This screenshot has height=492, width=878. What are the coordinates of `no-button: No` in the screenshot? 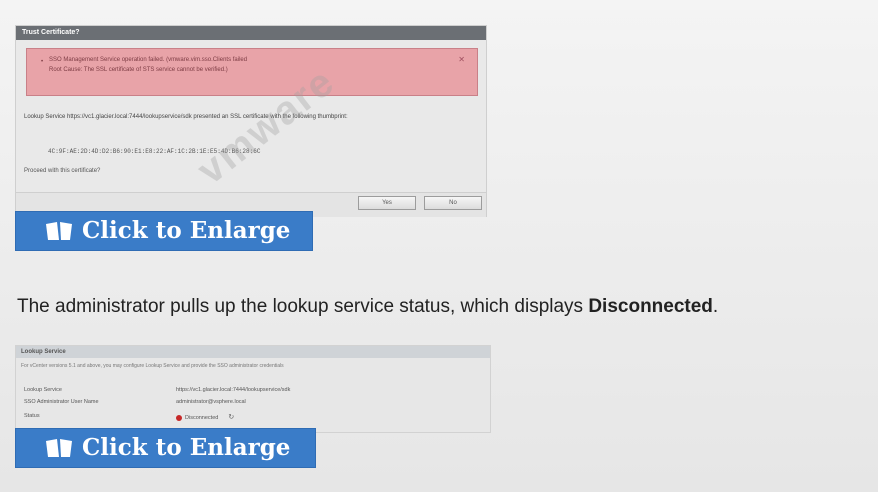 It's located at (453, 203).